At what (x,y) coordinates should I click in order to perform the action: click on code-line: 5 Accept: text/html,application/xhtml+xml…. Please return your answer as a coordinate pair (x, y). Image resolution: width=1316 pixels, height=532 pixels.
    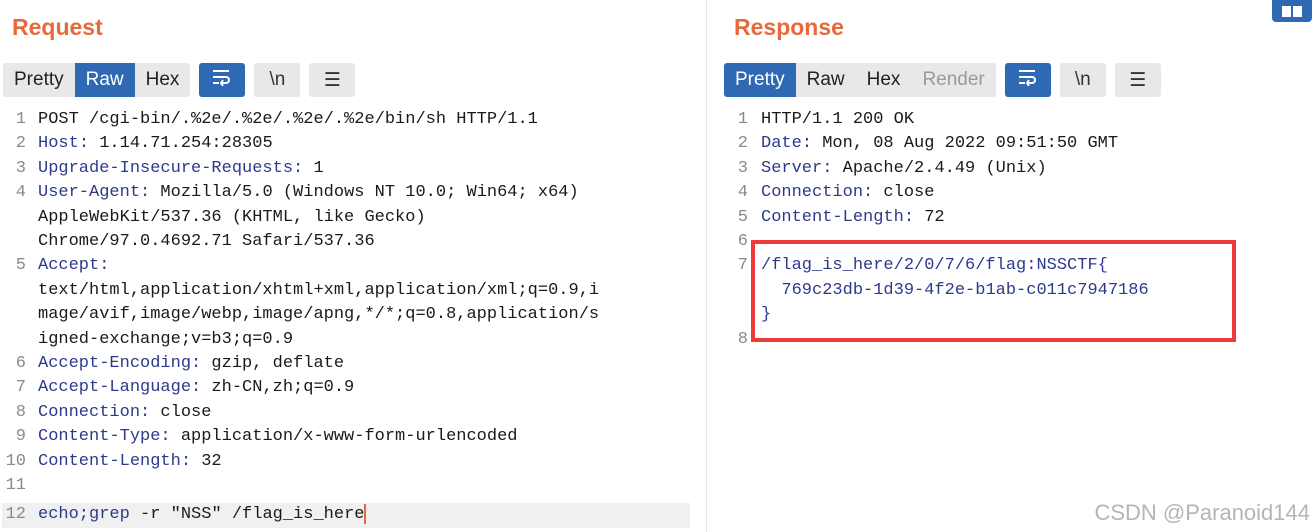
    Looking at the image, I should click on (307, 302).